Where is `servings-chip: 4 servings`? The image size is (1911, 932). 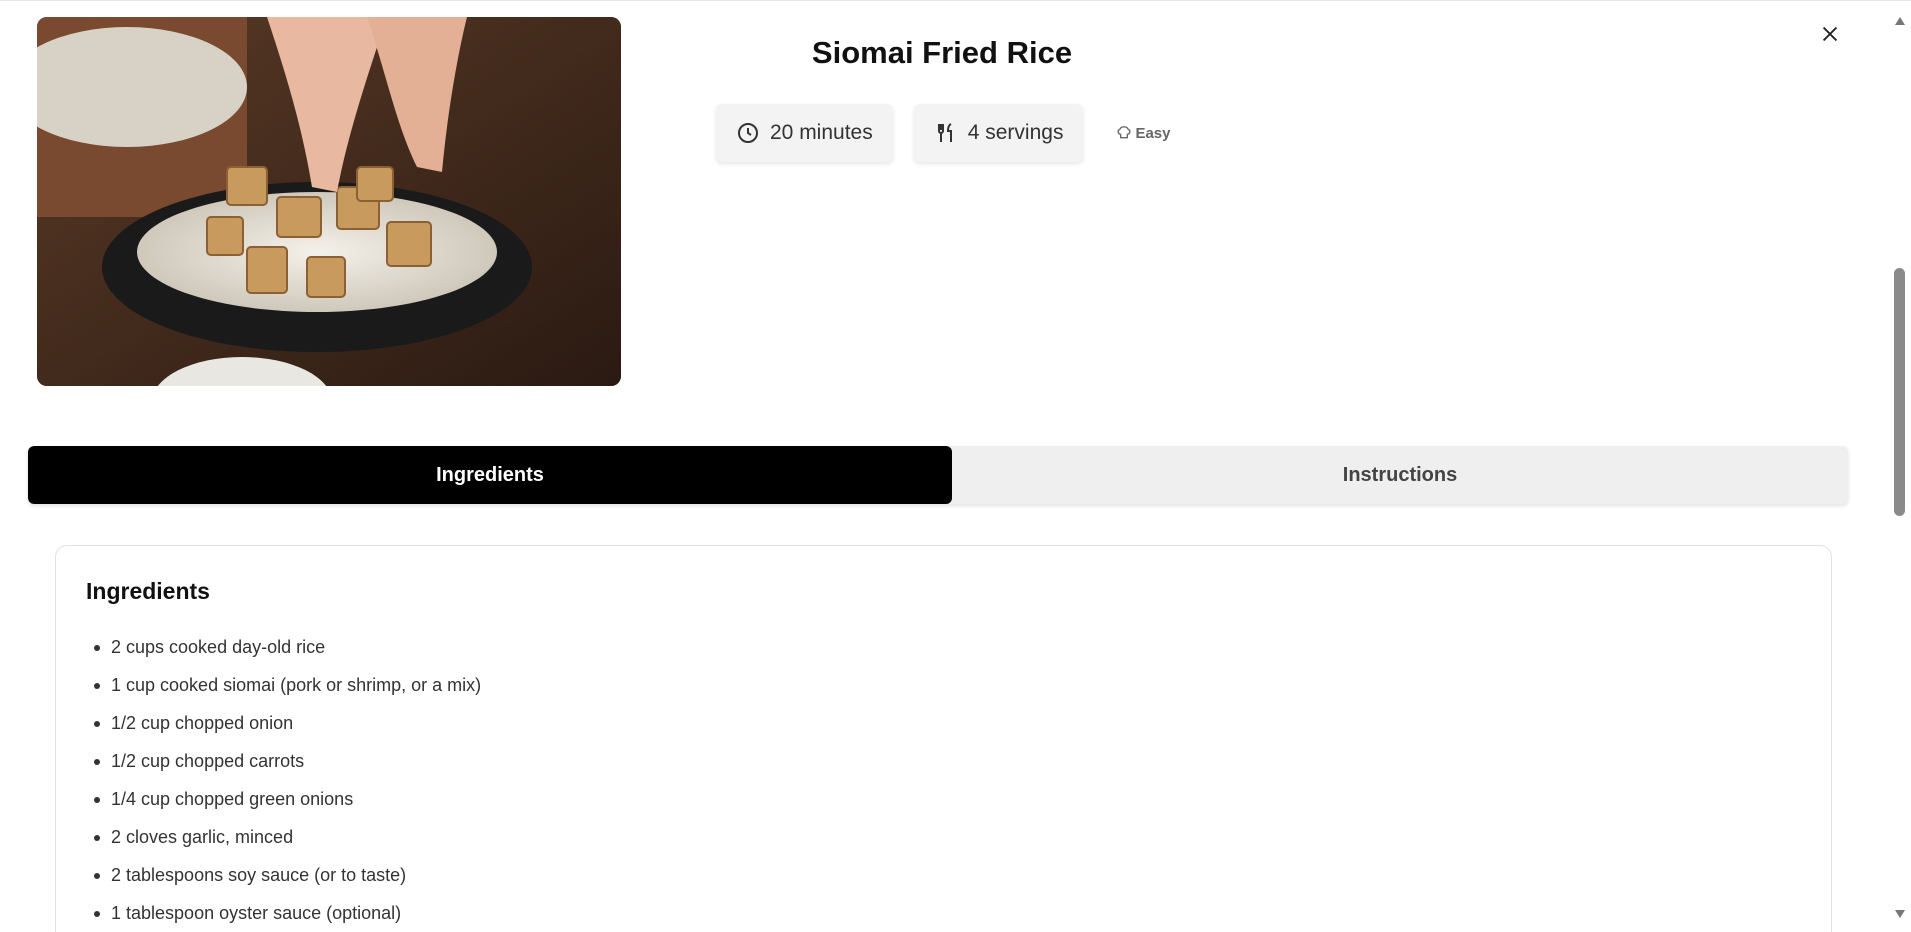 servings-chip: 4 servings is located at coordinates (998, 133).